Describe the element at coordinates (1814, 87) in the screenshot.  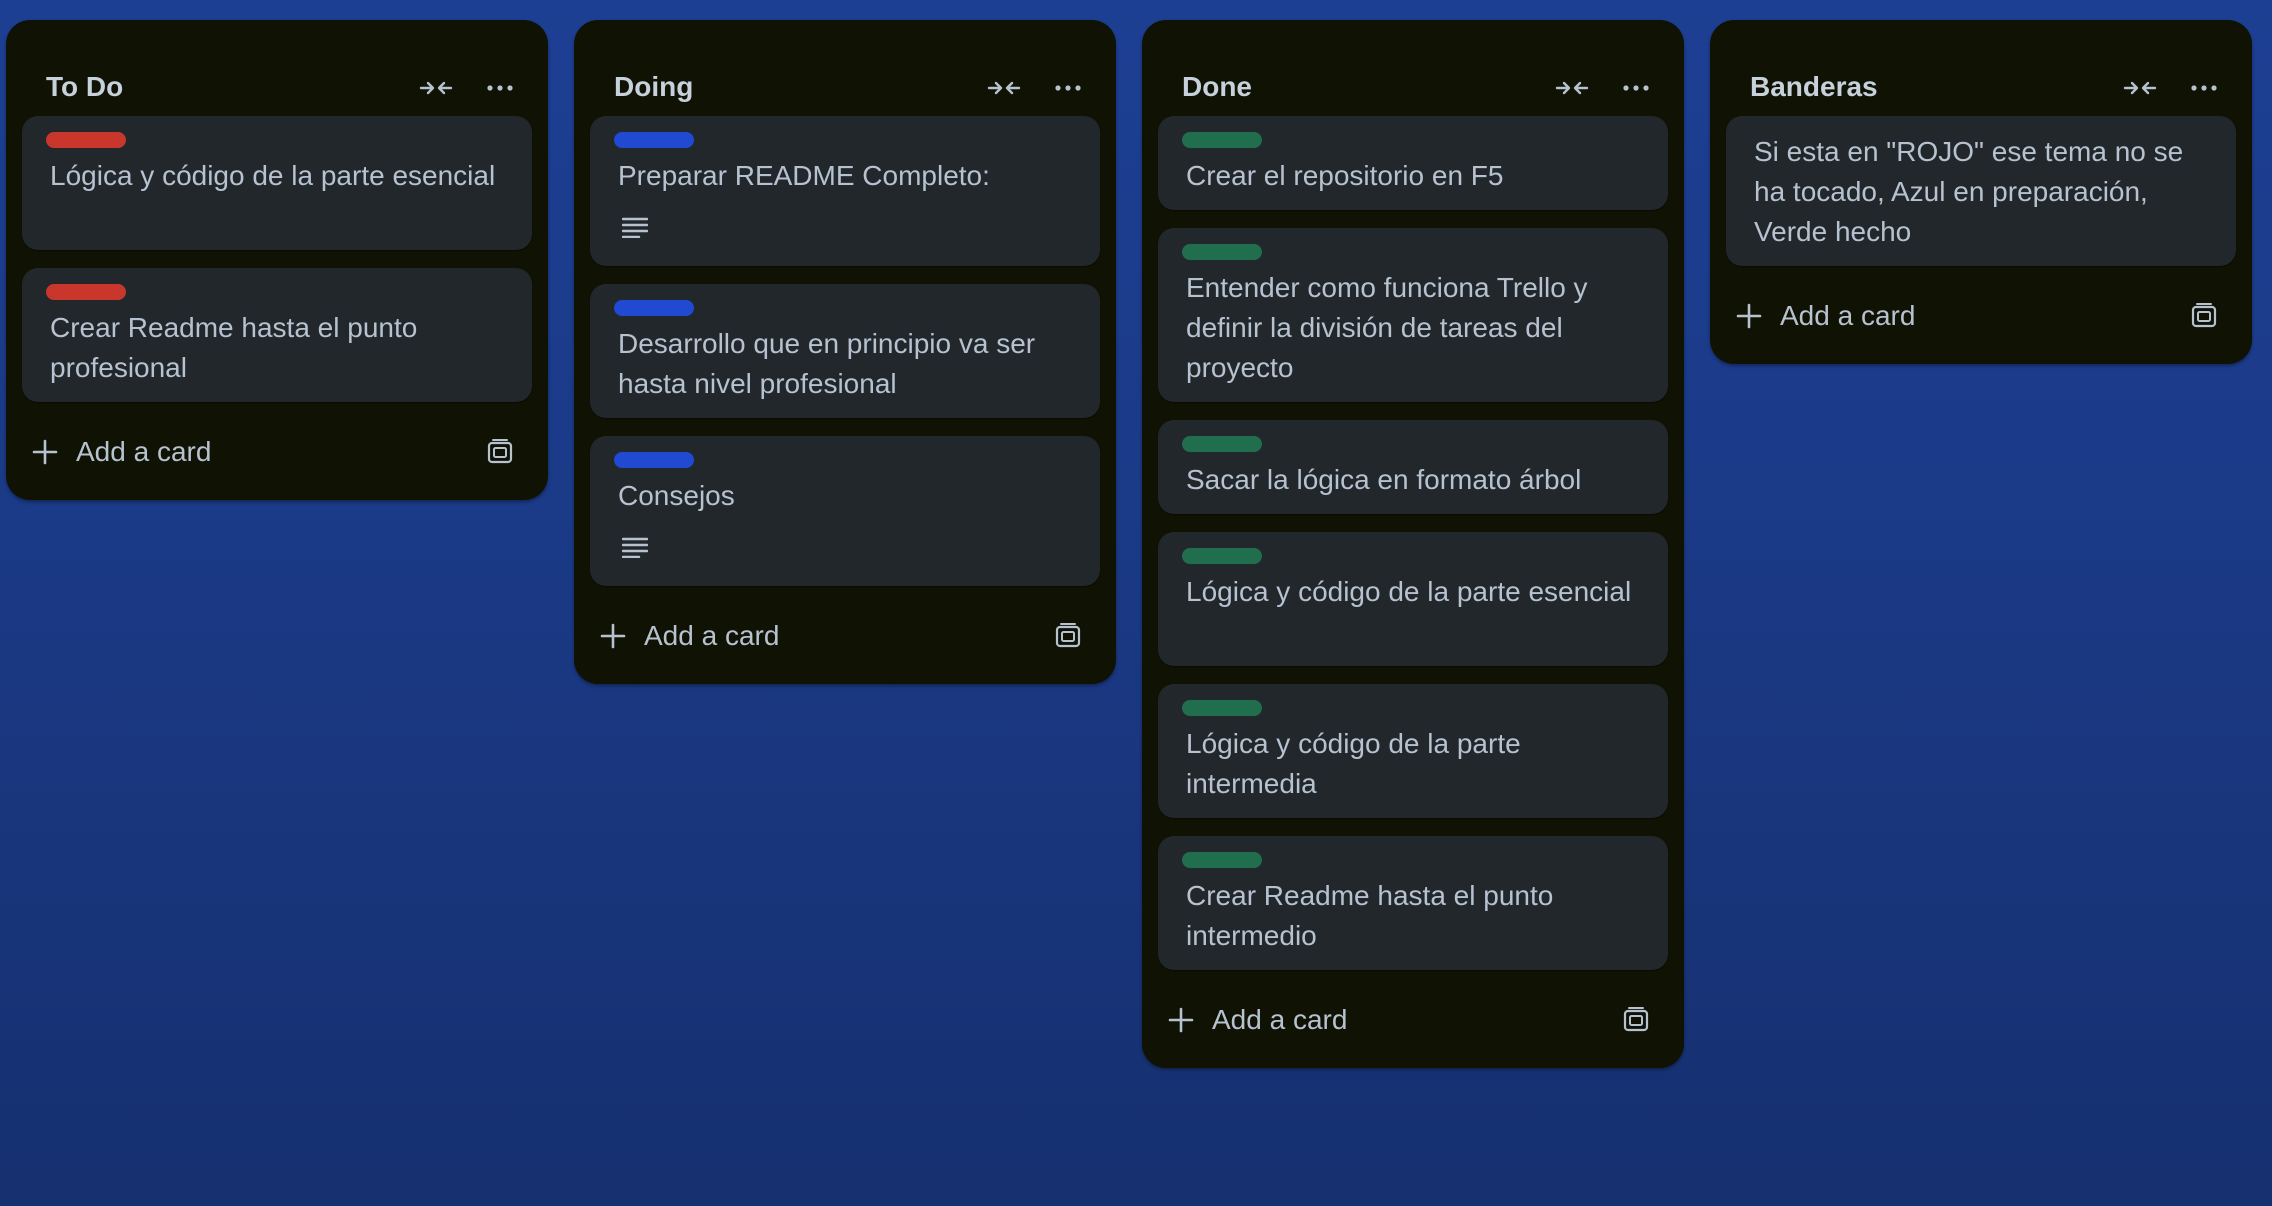
I see `list-title: Banderas` at that location.